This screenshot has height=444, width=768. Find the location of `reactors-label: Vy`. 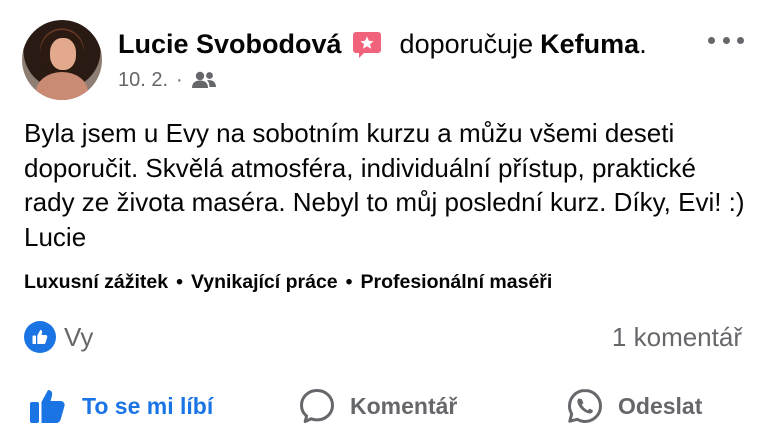

reactors-label: Vy is located at coordinates (79, 336).